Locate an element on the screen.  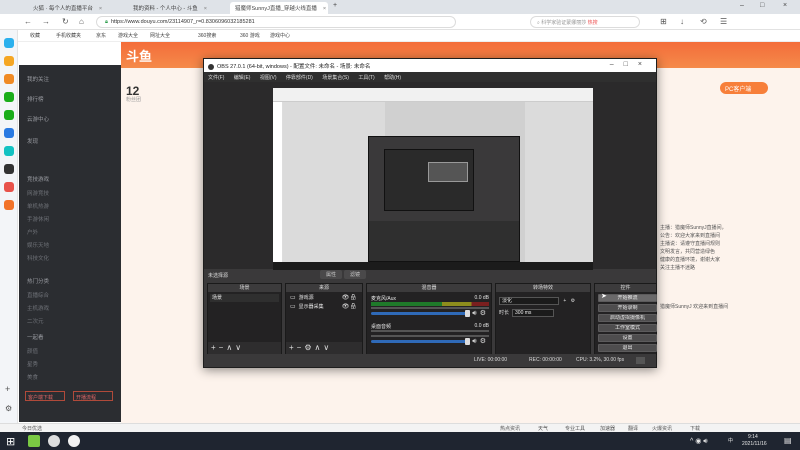
sidebar-item: 直播综合 is located at coordinates (38, 295).